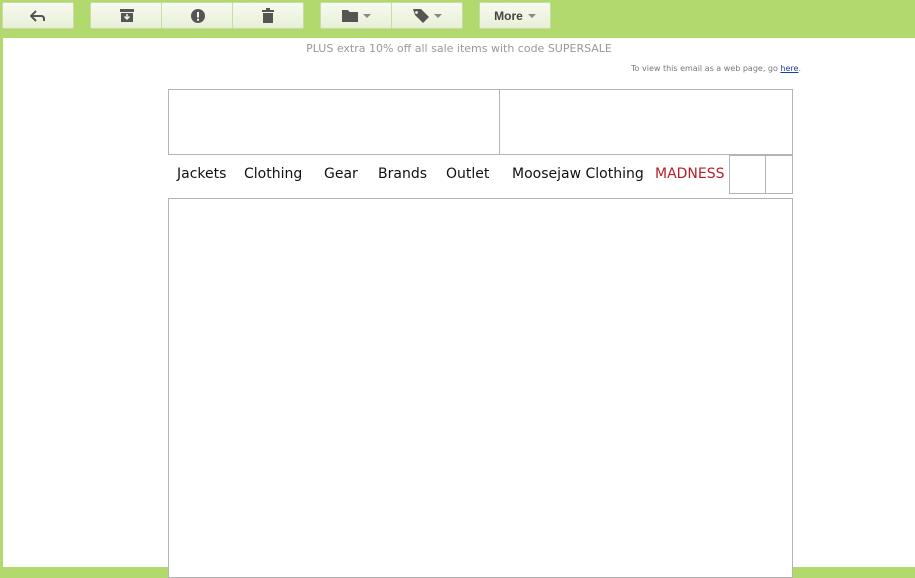 The width and height of the screenshot is (915, 578). I want to click on report-spam-button, so click(197, 15).